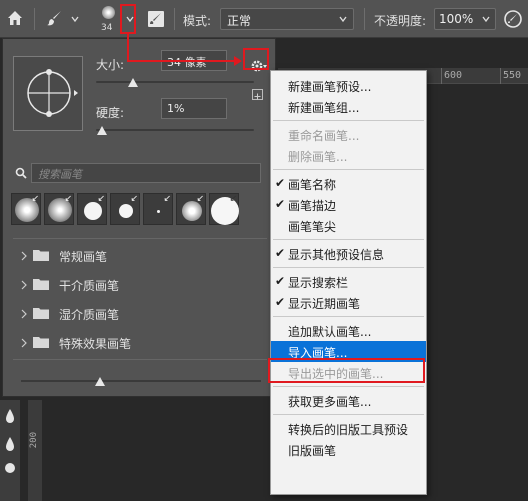 The image size is (528, 501). Describe the element at coordinates (140, 284) in the screenshot. I see `folder-row: 干介质画笔` at that location.